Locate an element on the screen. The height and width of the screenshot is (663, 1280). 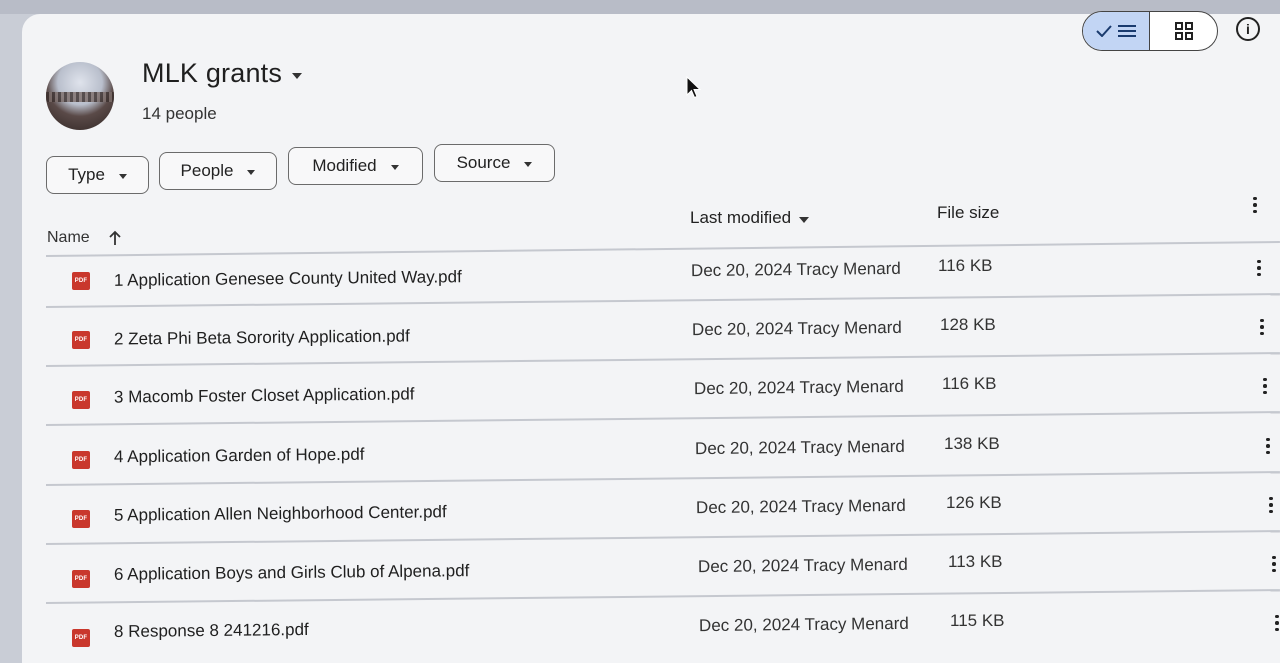
grid-icon is located at coordinates (1183, 31).